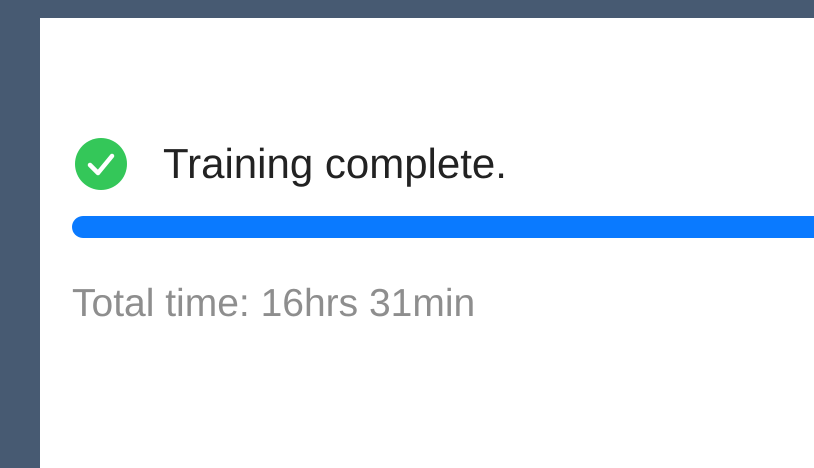  What do you see at coordinates (101, 164) in the screenshot?
I see `check-icon` at bounding box center [101, 164].